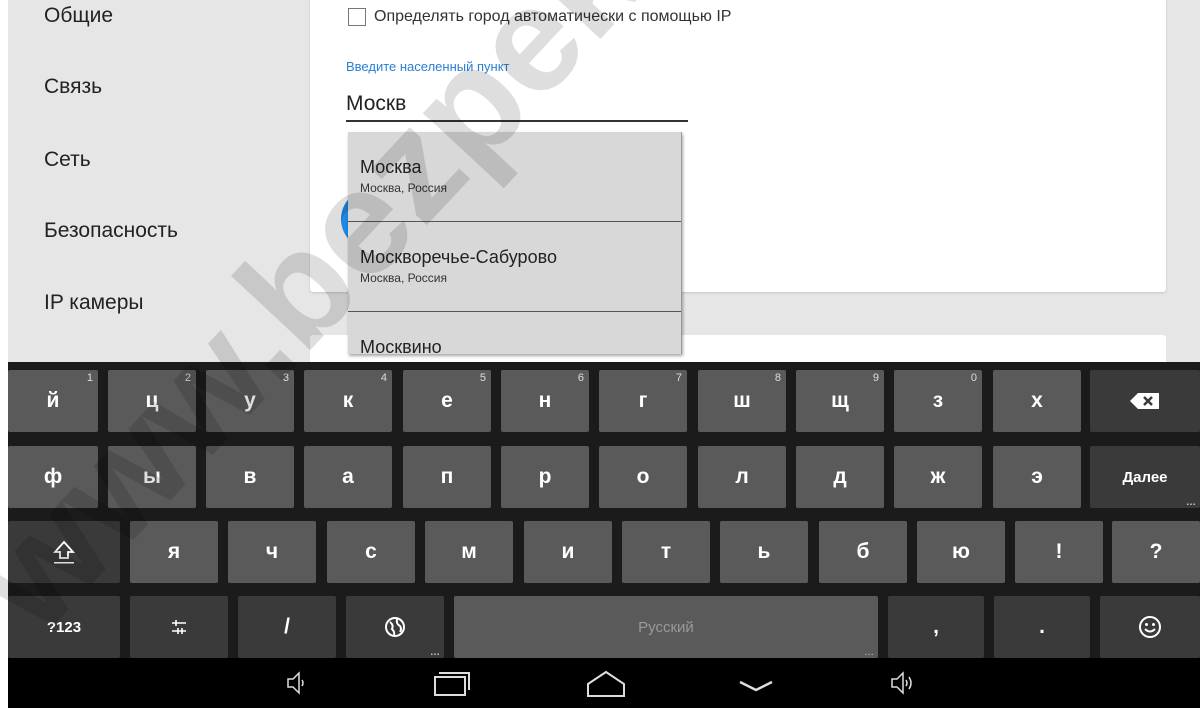 The image size is (1200, 708). What do you see at coordinates (73, 87) in the screenshot?
I see `sidebar-item-communication: Связь` at bounding box center [73, 87].